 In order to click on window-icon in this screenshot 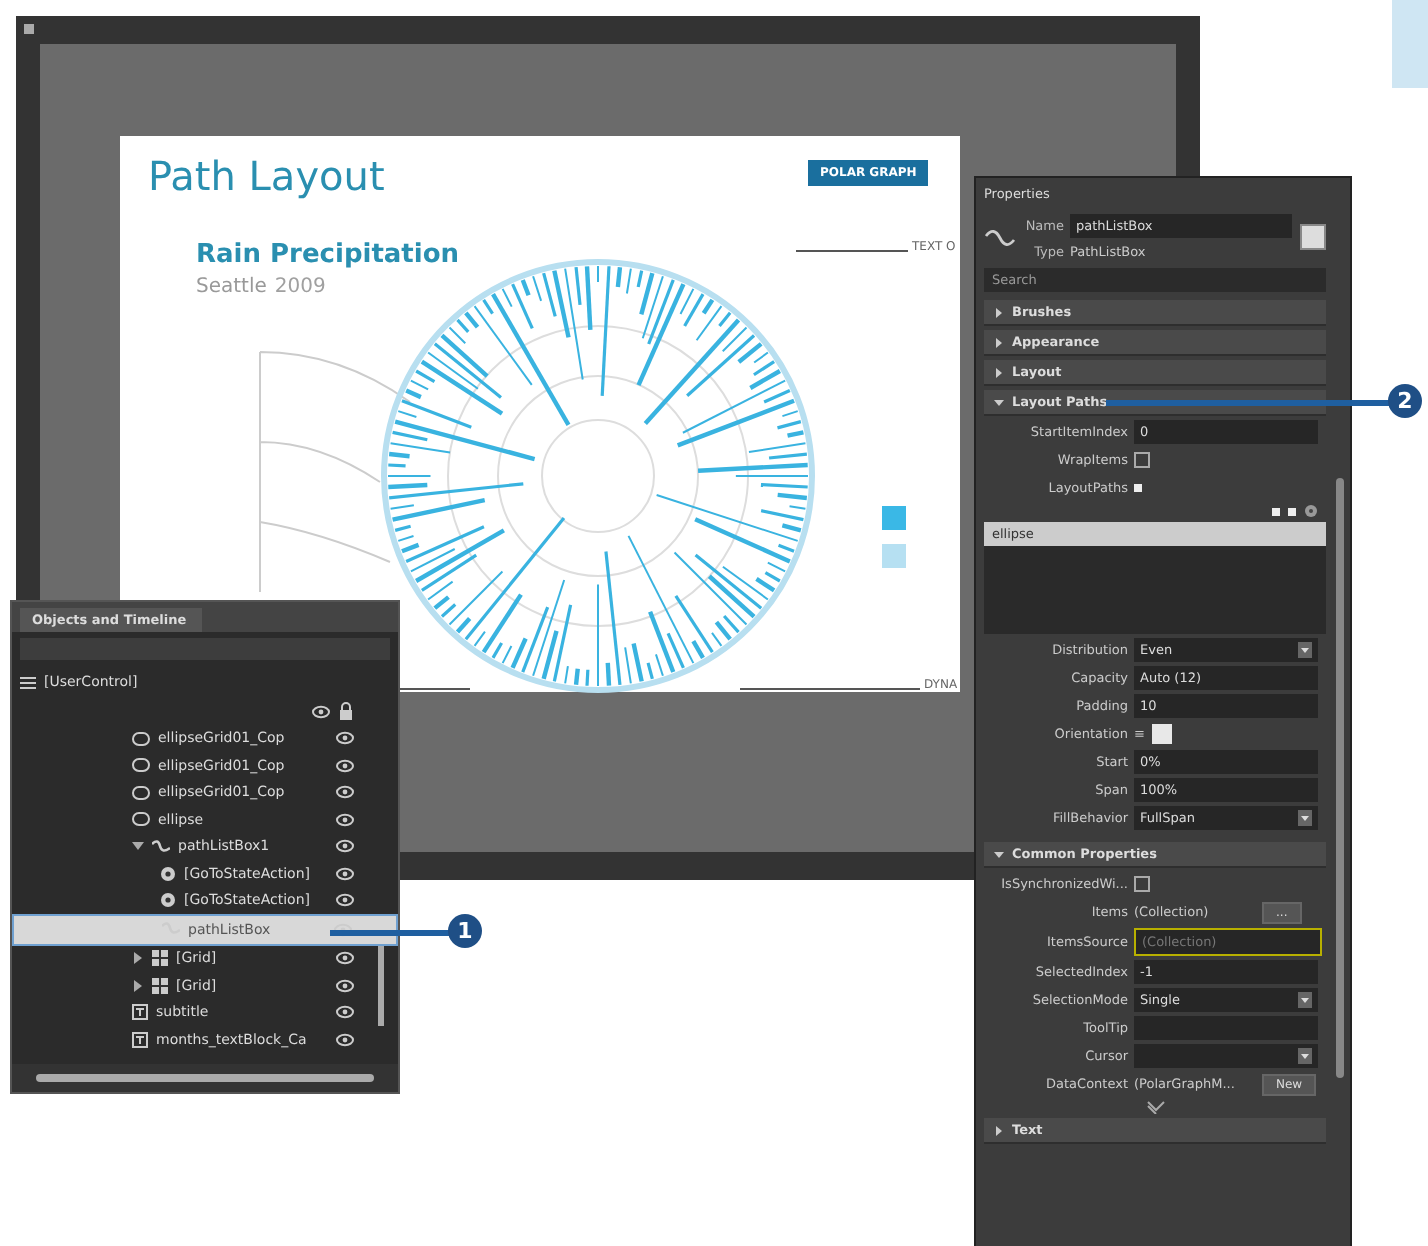, I will do `click(29, 29)`.